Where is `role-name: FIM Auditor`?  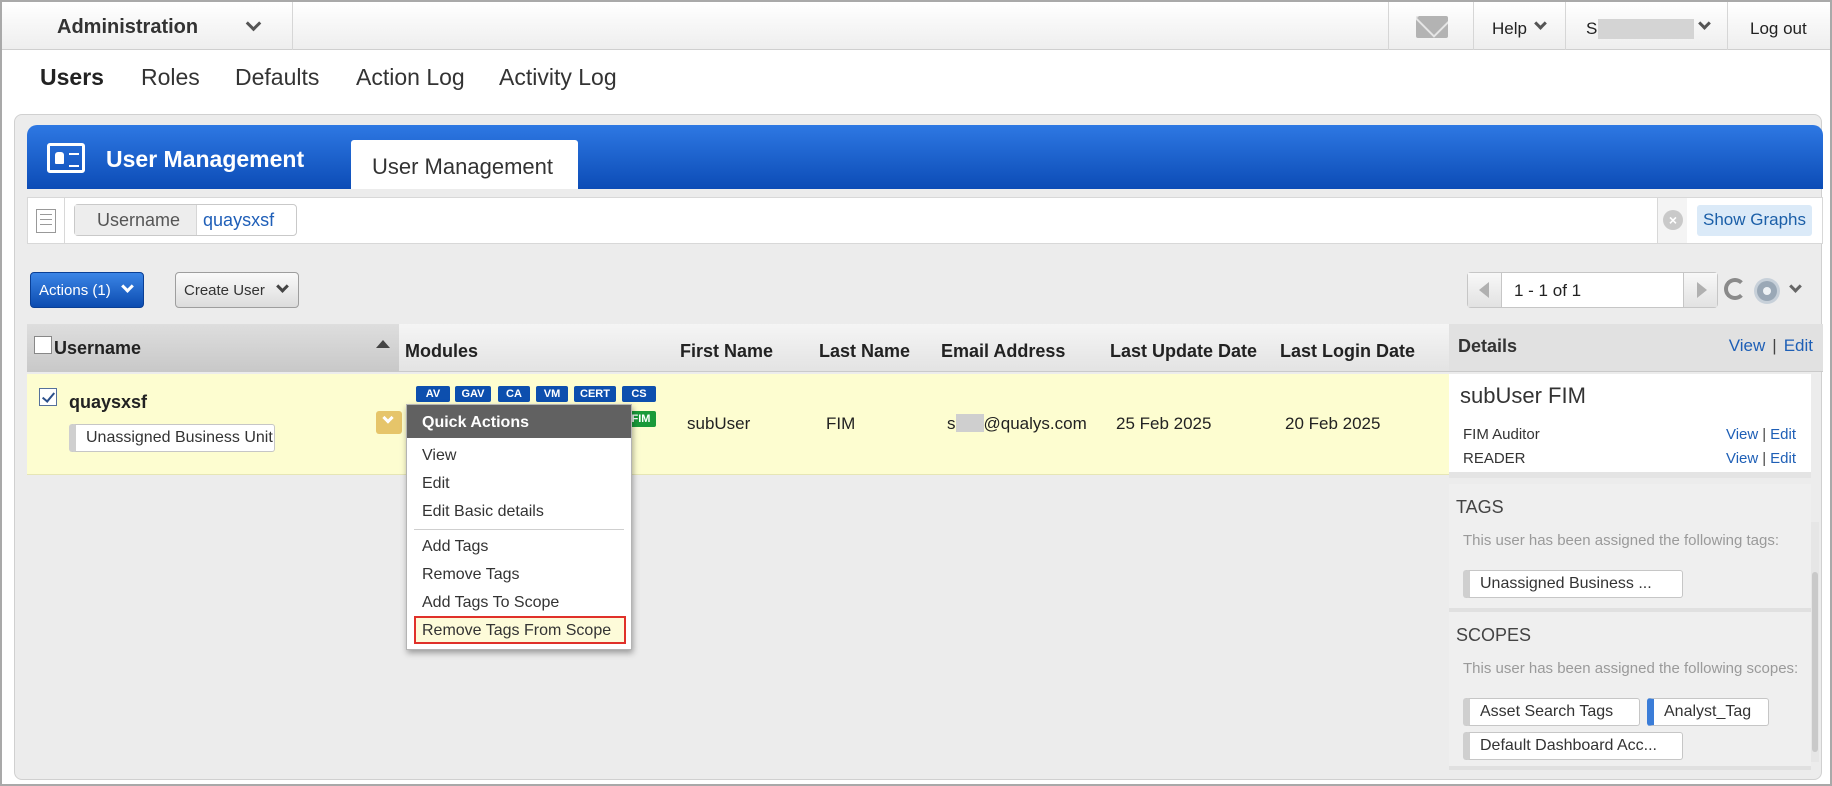 role-name: FIM Auditor is located at coordinates (1501, 434).